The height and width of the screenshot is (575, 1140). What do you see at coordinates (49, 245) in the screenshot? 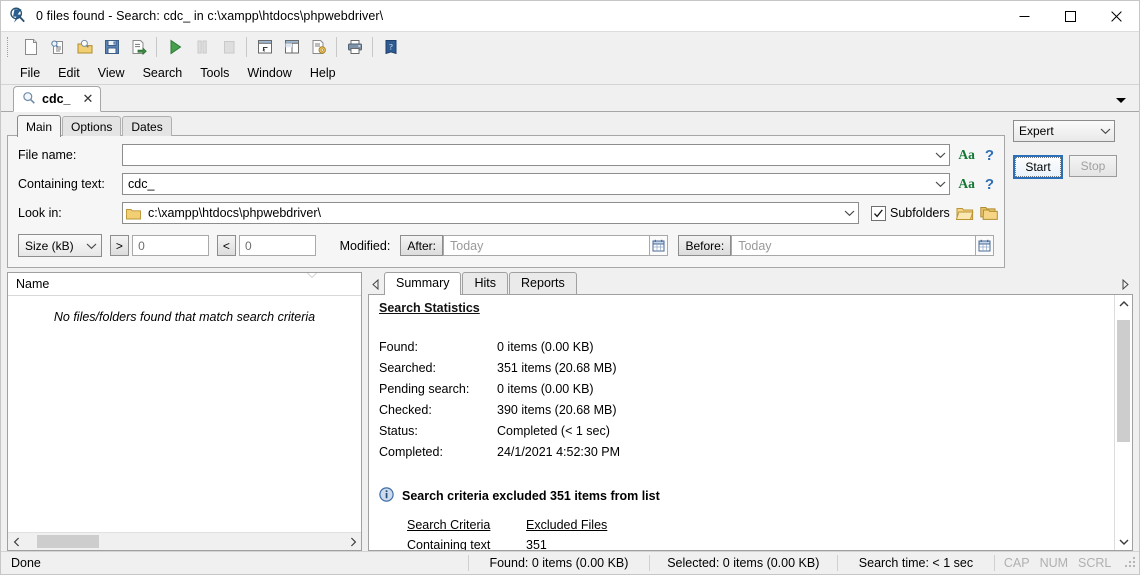
I see `size-unit-value: Size (kB)` at bounding box center [49, 245].